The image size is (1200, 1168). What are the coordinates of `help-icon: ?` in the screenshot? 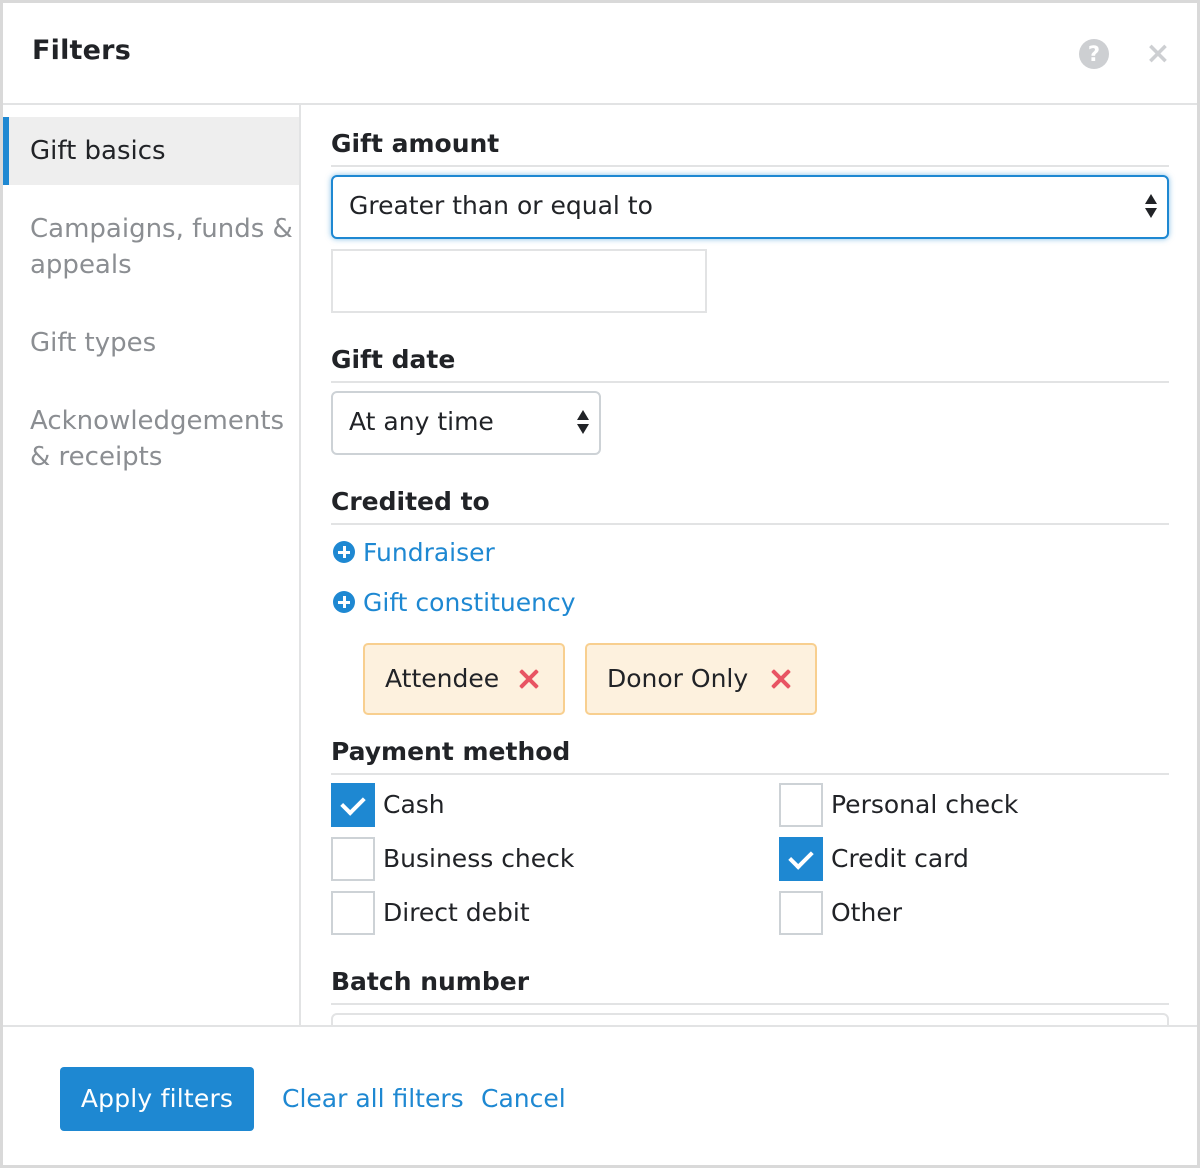 It's located at (1094, 54).